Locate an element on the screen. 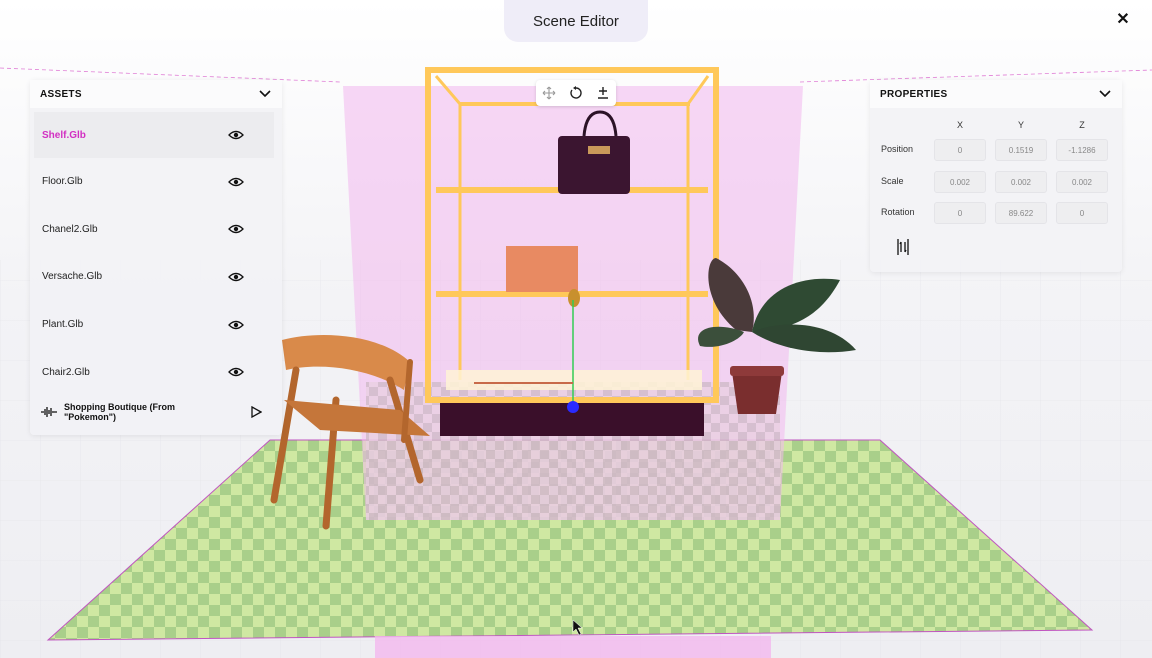 The image size is (1152, 658). rotation-z-field: 0 is located at coordinates (1082, 213).